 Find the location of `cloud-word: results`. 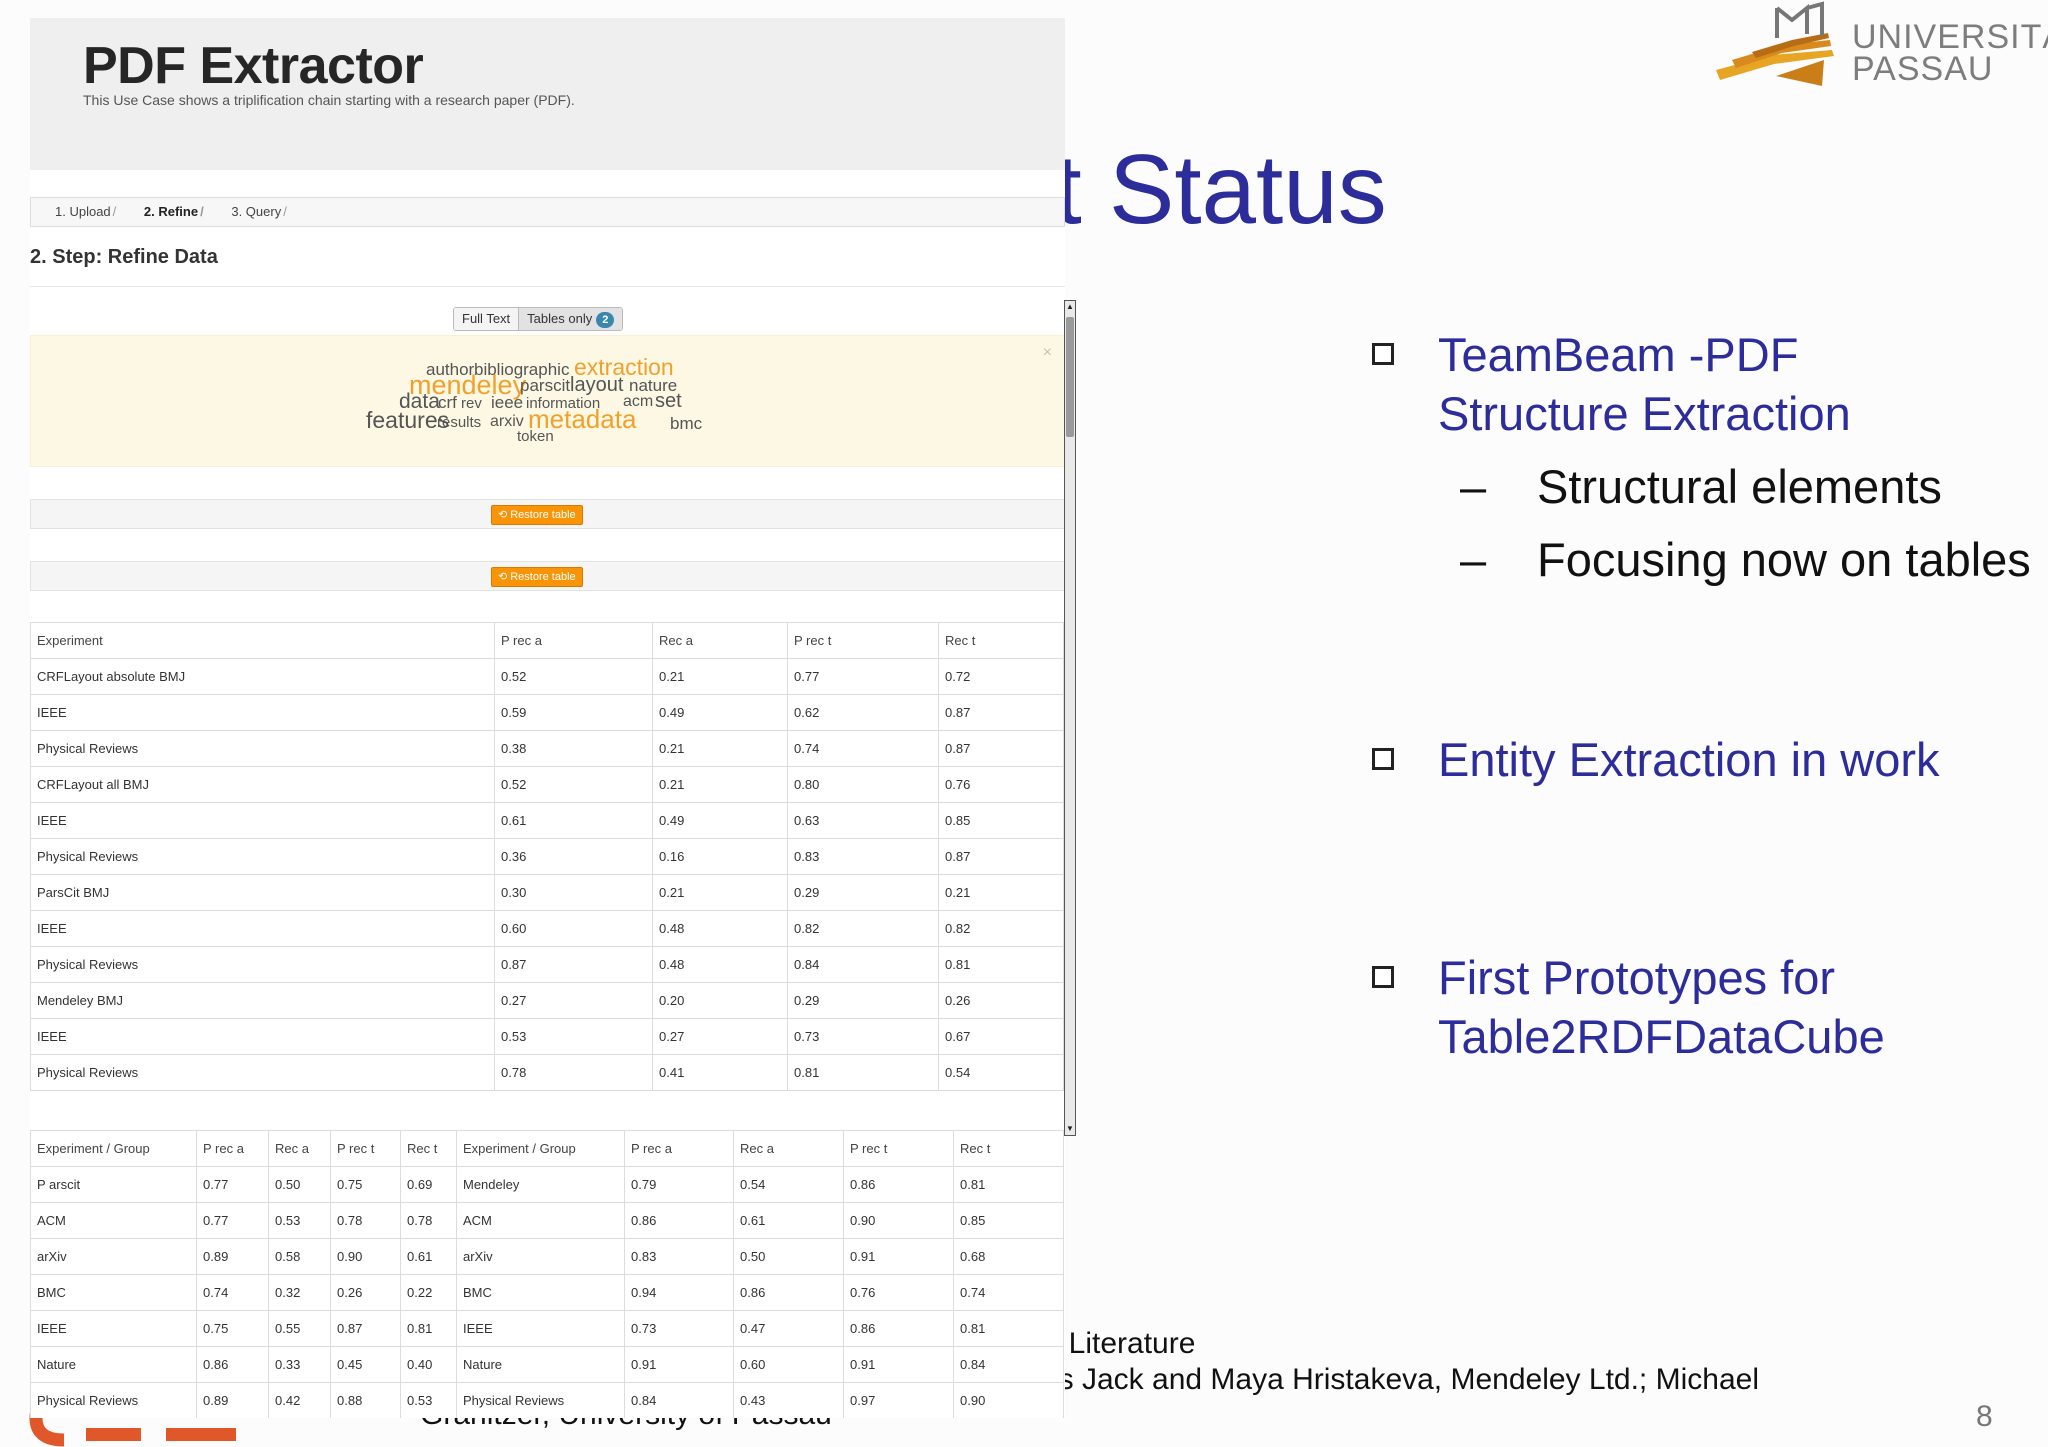

cloud-word: results is located at coordinates (459, 422).